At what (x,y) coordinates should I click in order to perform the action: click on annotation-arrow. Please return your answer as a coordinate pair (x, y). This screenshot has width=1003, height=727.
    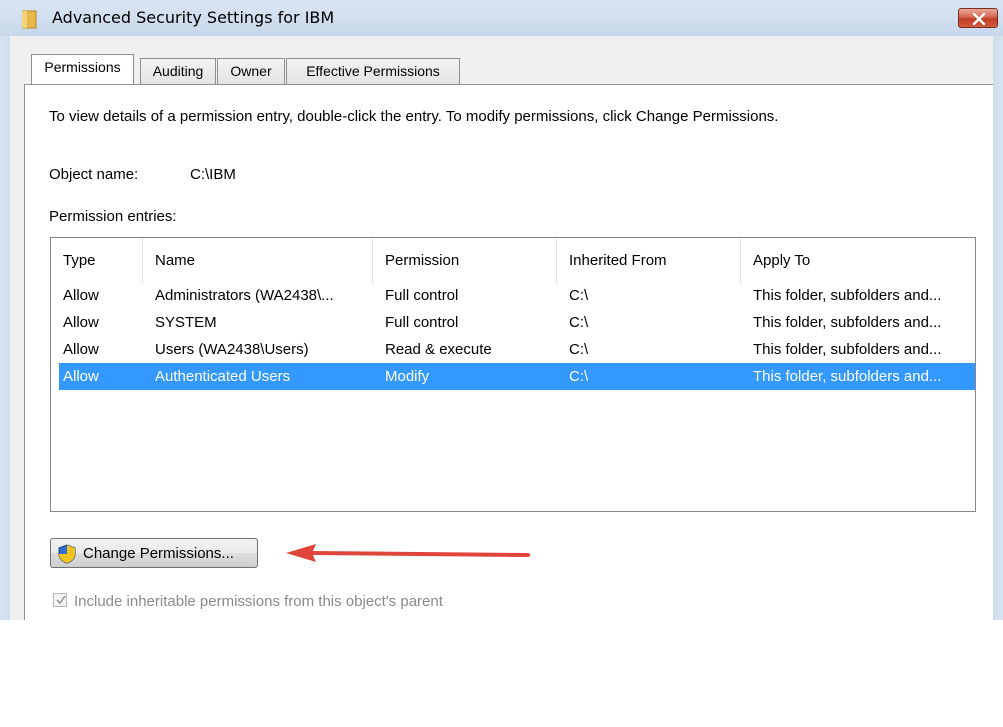
    Looking at the image, I should click on (407, 713).